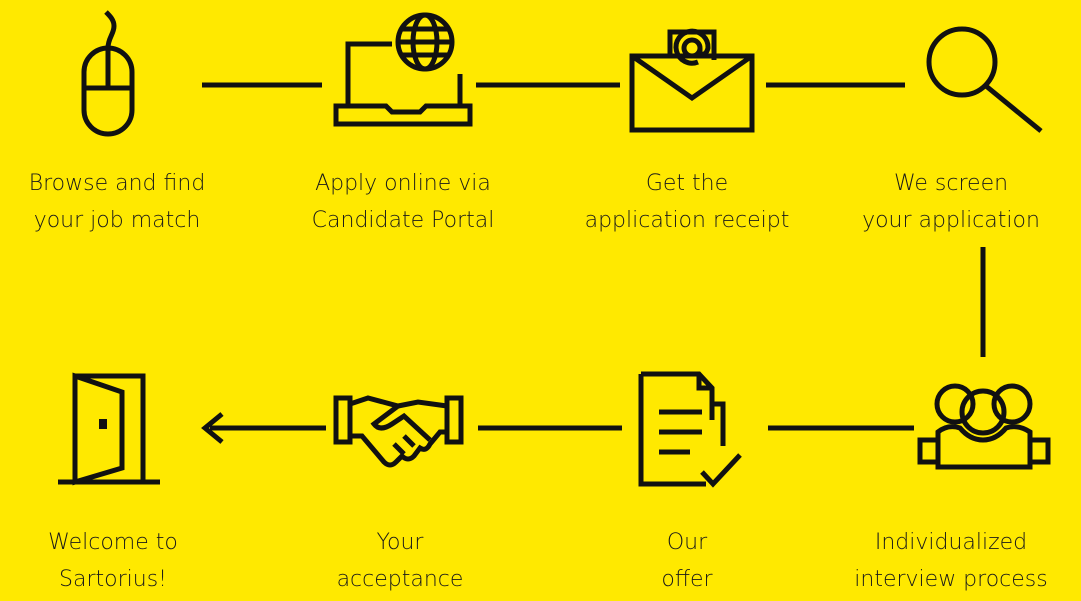 The width and height of the screenshot is (1081, 601). What do you see at coordinates (984, 426) in the screenshot?
I see `people-group-icon` at bounding box center [984, 426].